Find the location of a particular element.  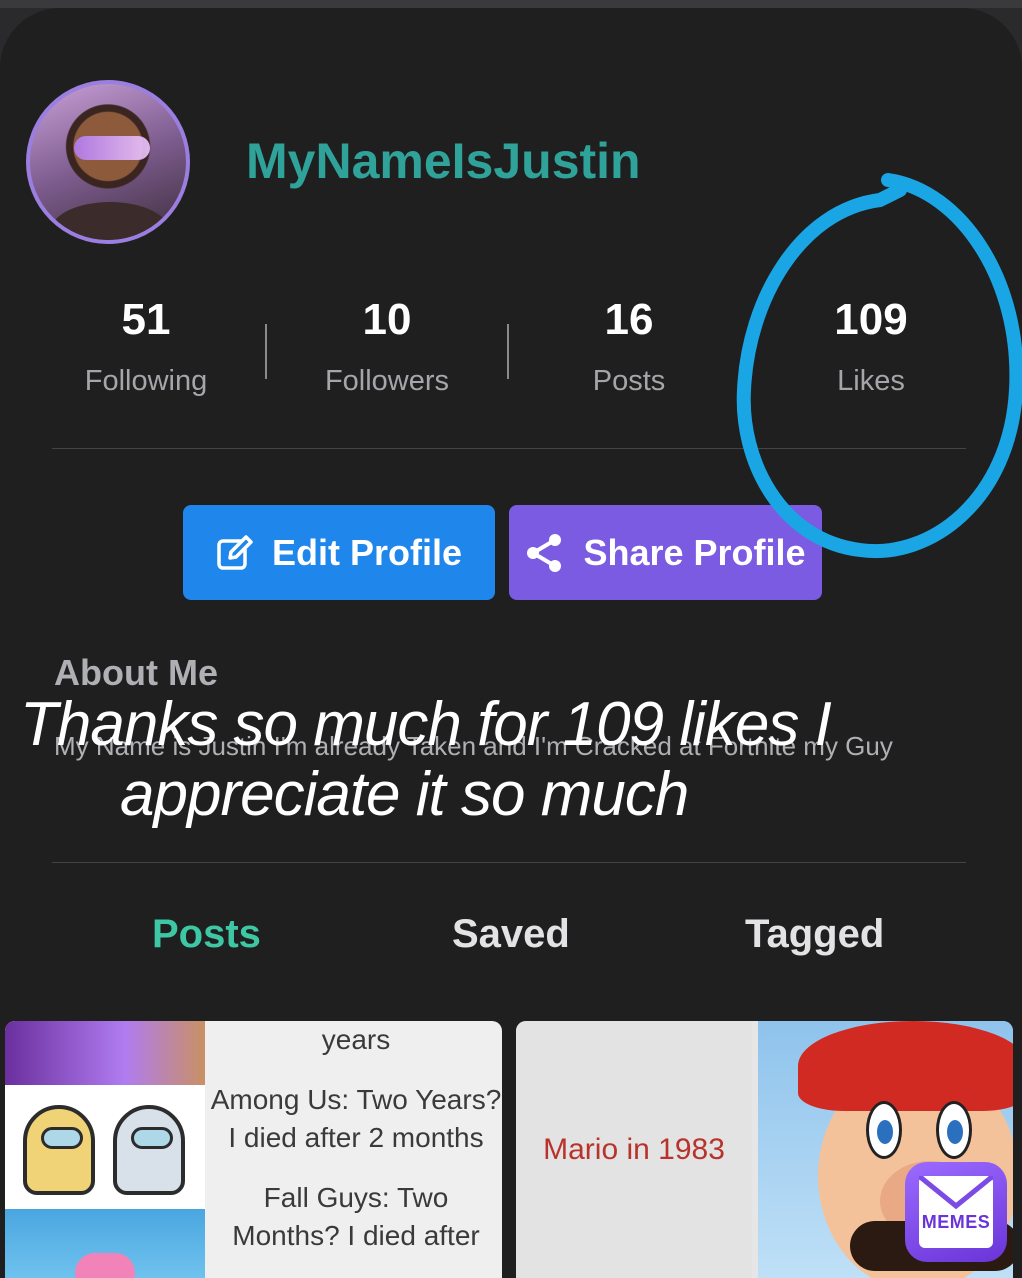

crewmate-yellow-graphic is located at coordinates (59, 1150).